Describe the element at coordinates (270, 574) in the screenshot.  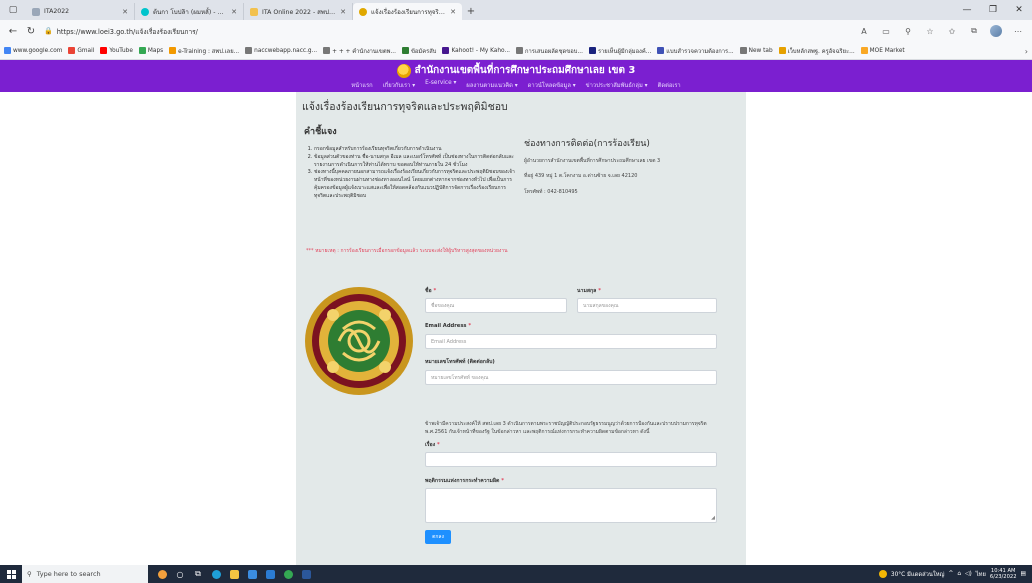
I see `mail-icon` at that location.